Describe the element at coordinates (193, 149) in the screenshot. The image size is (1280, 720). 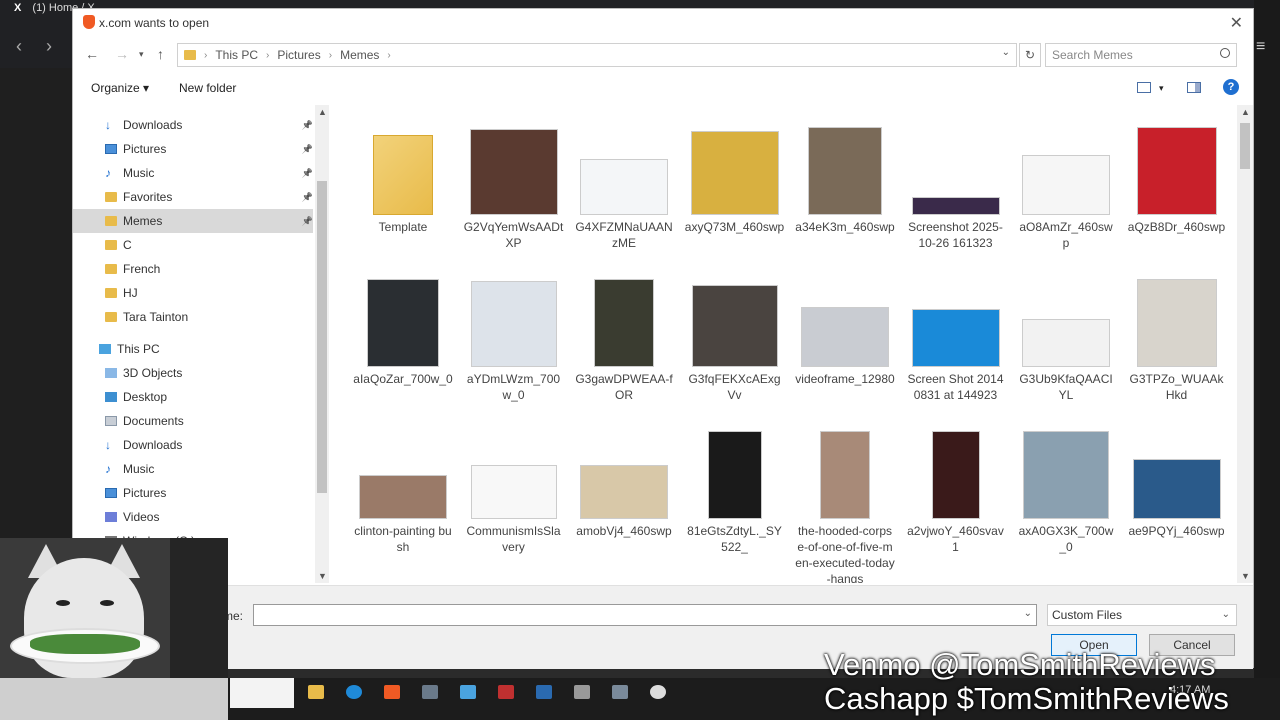
I see `sidebar-item-pictures: Pictures 📌` at that location.